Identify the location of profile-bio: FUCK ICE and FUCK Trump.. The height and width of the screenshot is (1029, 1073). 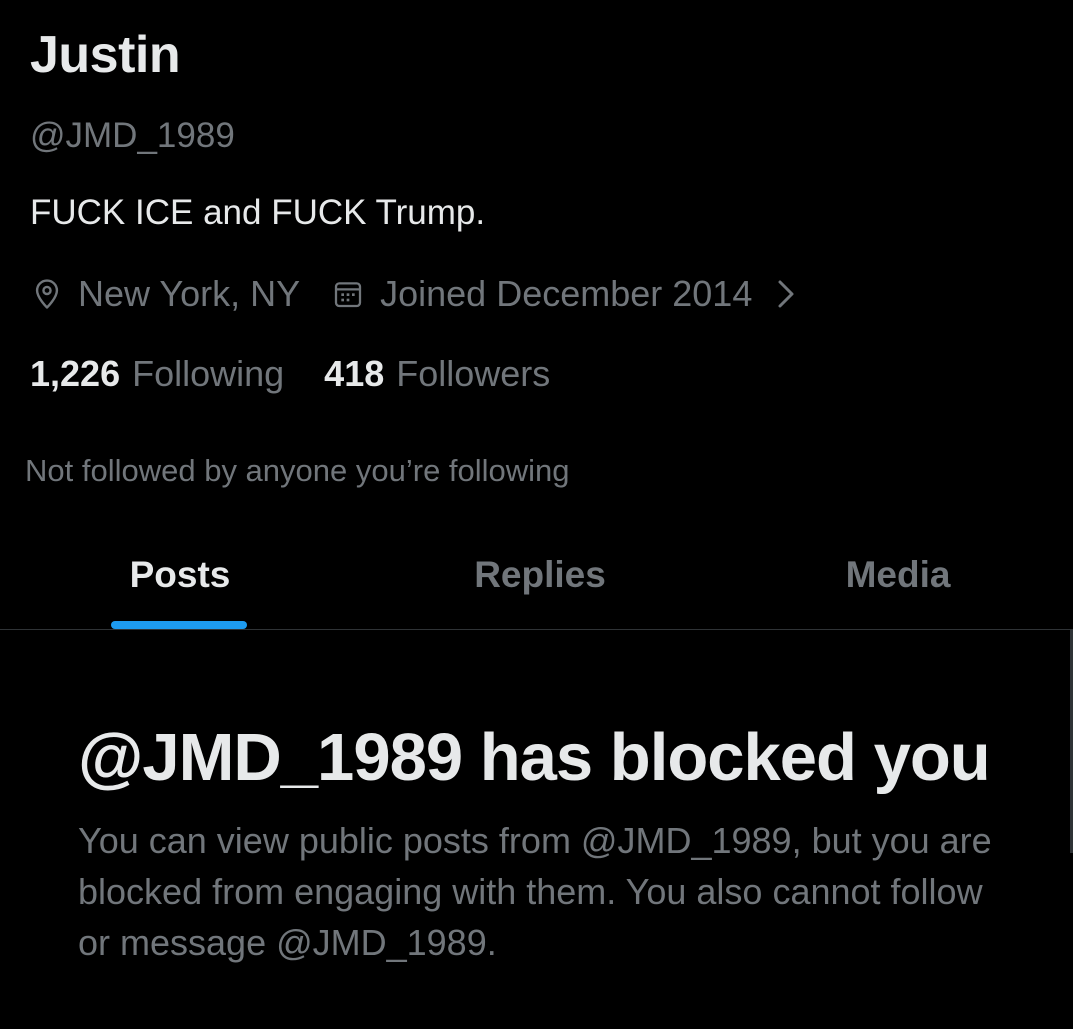
(258, 212).